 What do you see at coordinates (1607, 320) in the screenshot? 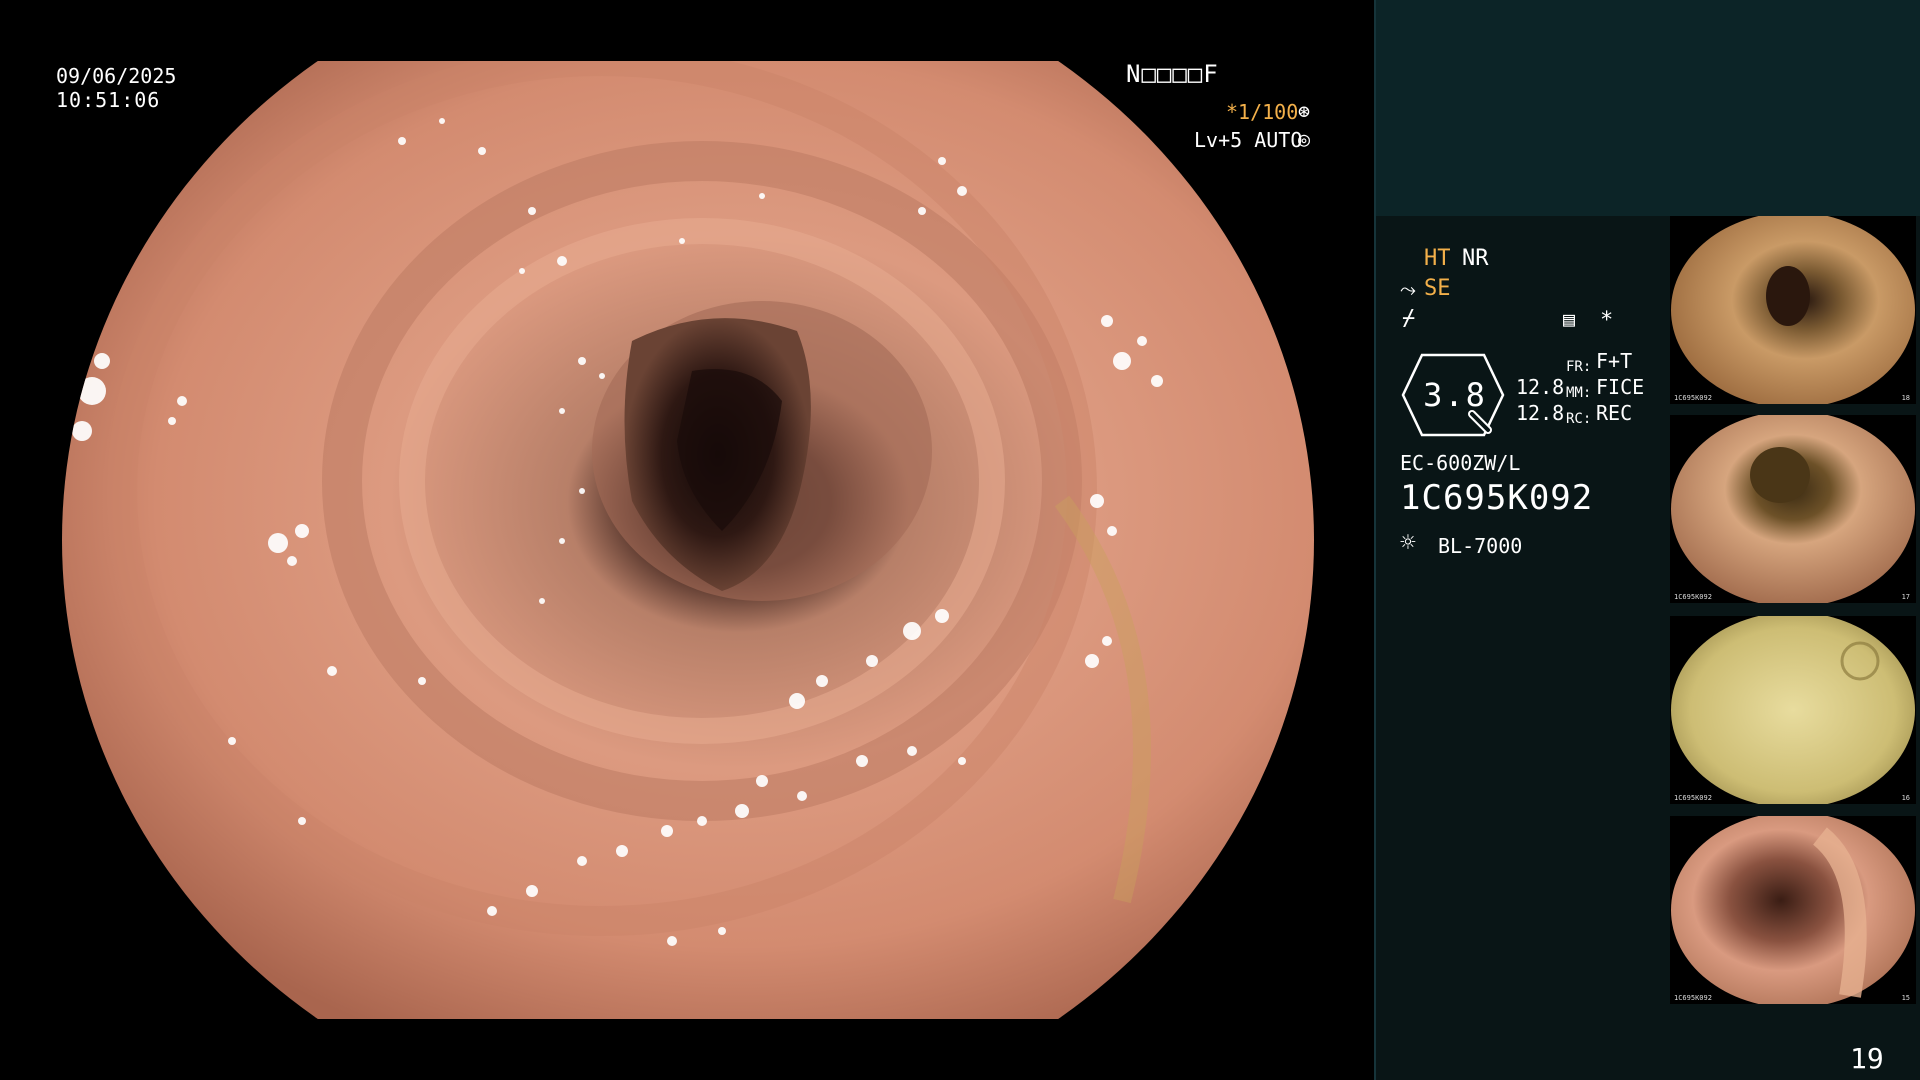
I see `star-icon: *` at bounding box center [1607, 320].